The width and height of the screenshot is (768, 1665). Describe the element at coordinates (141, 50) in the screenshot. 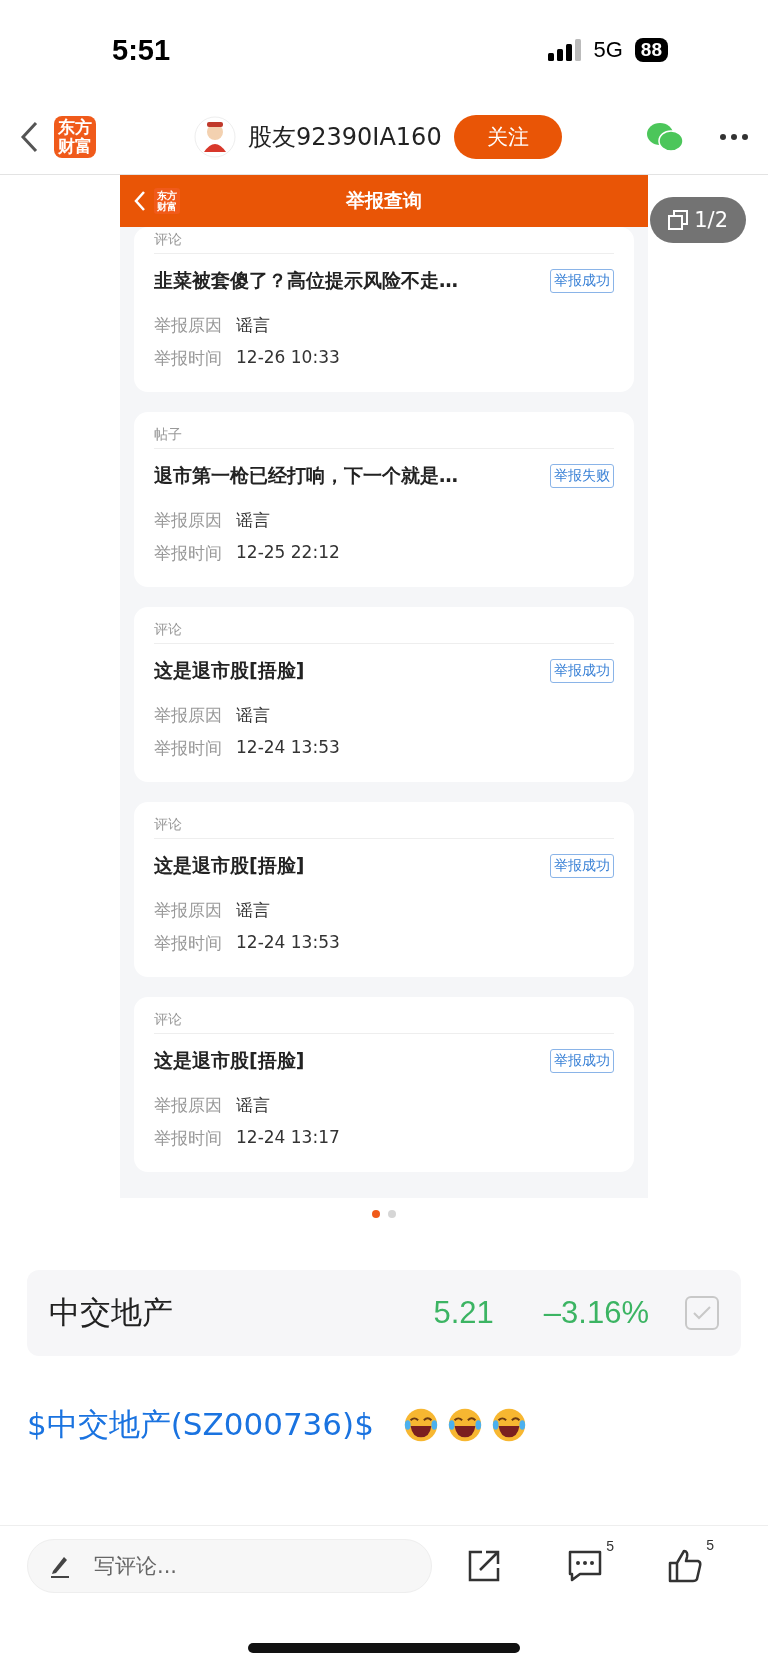

I see `status-time: 5:51` at that location.